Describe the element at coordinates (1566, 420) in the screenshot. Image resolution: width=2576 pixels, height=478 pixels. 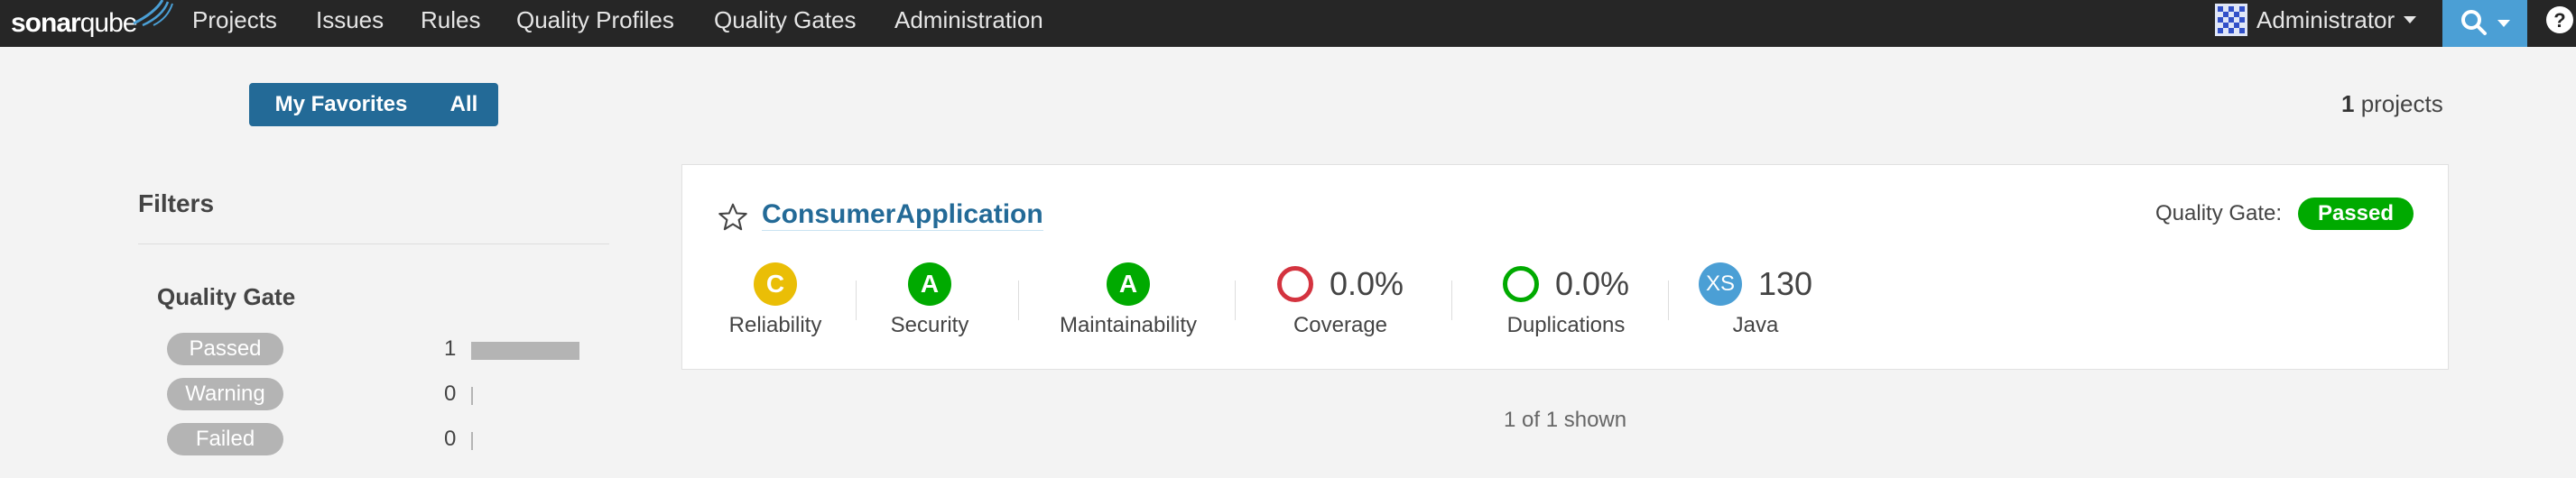
I see `shown-count: 1 of 1 shown` at that location.